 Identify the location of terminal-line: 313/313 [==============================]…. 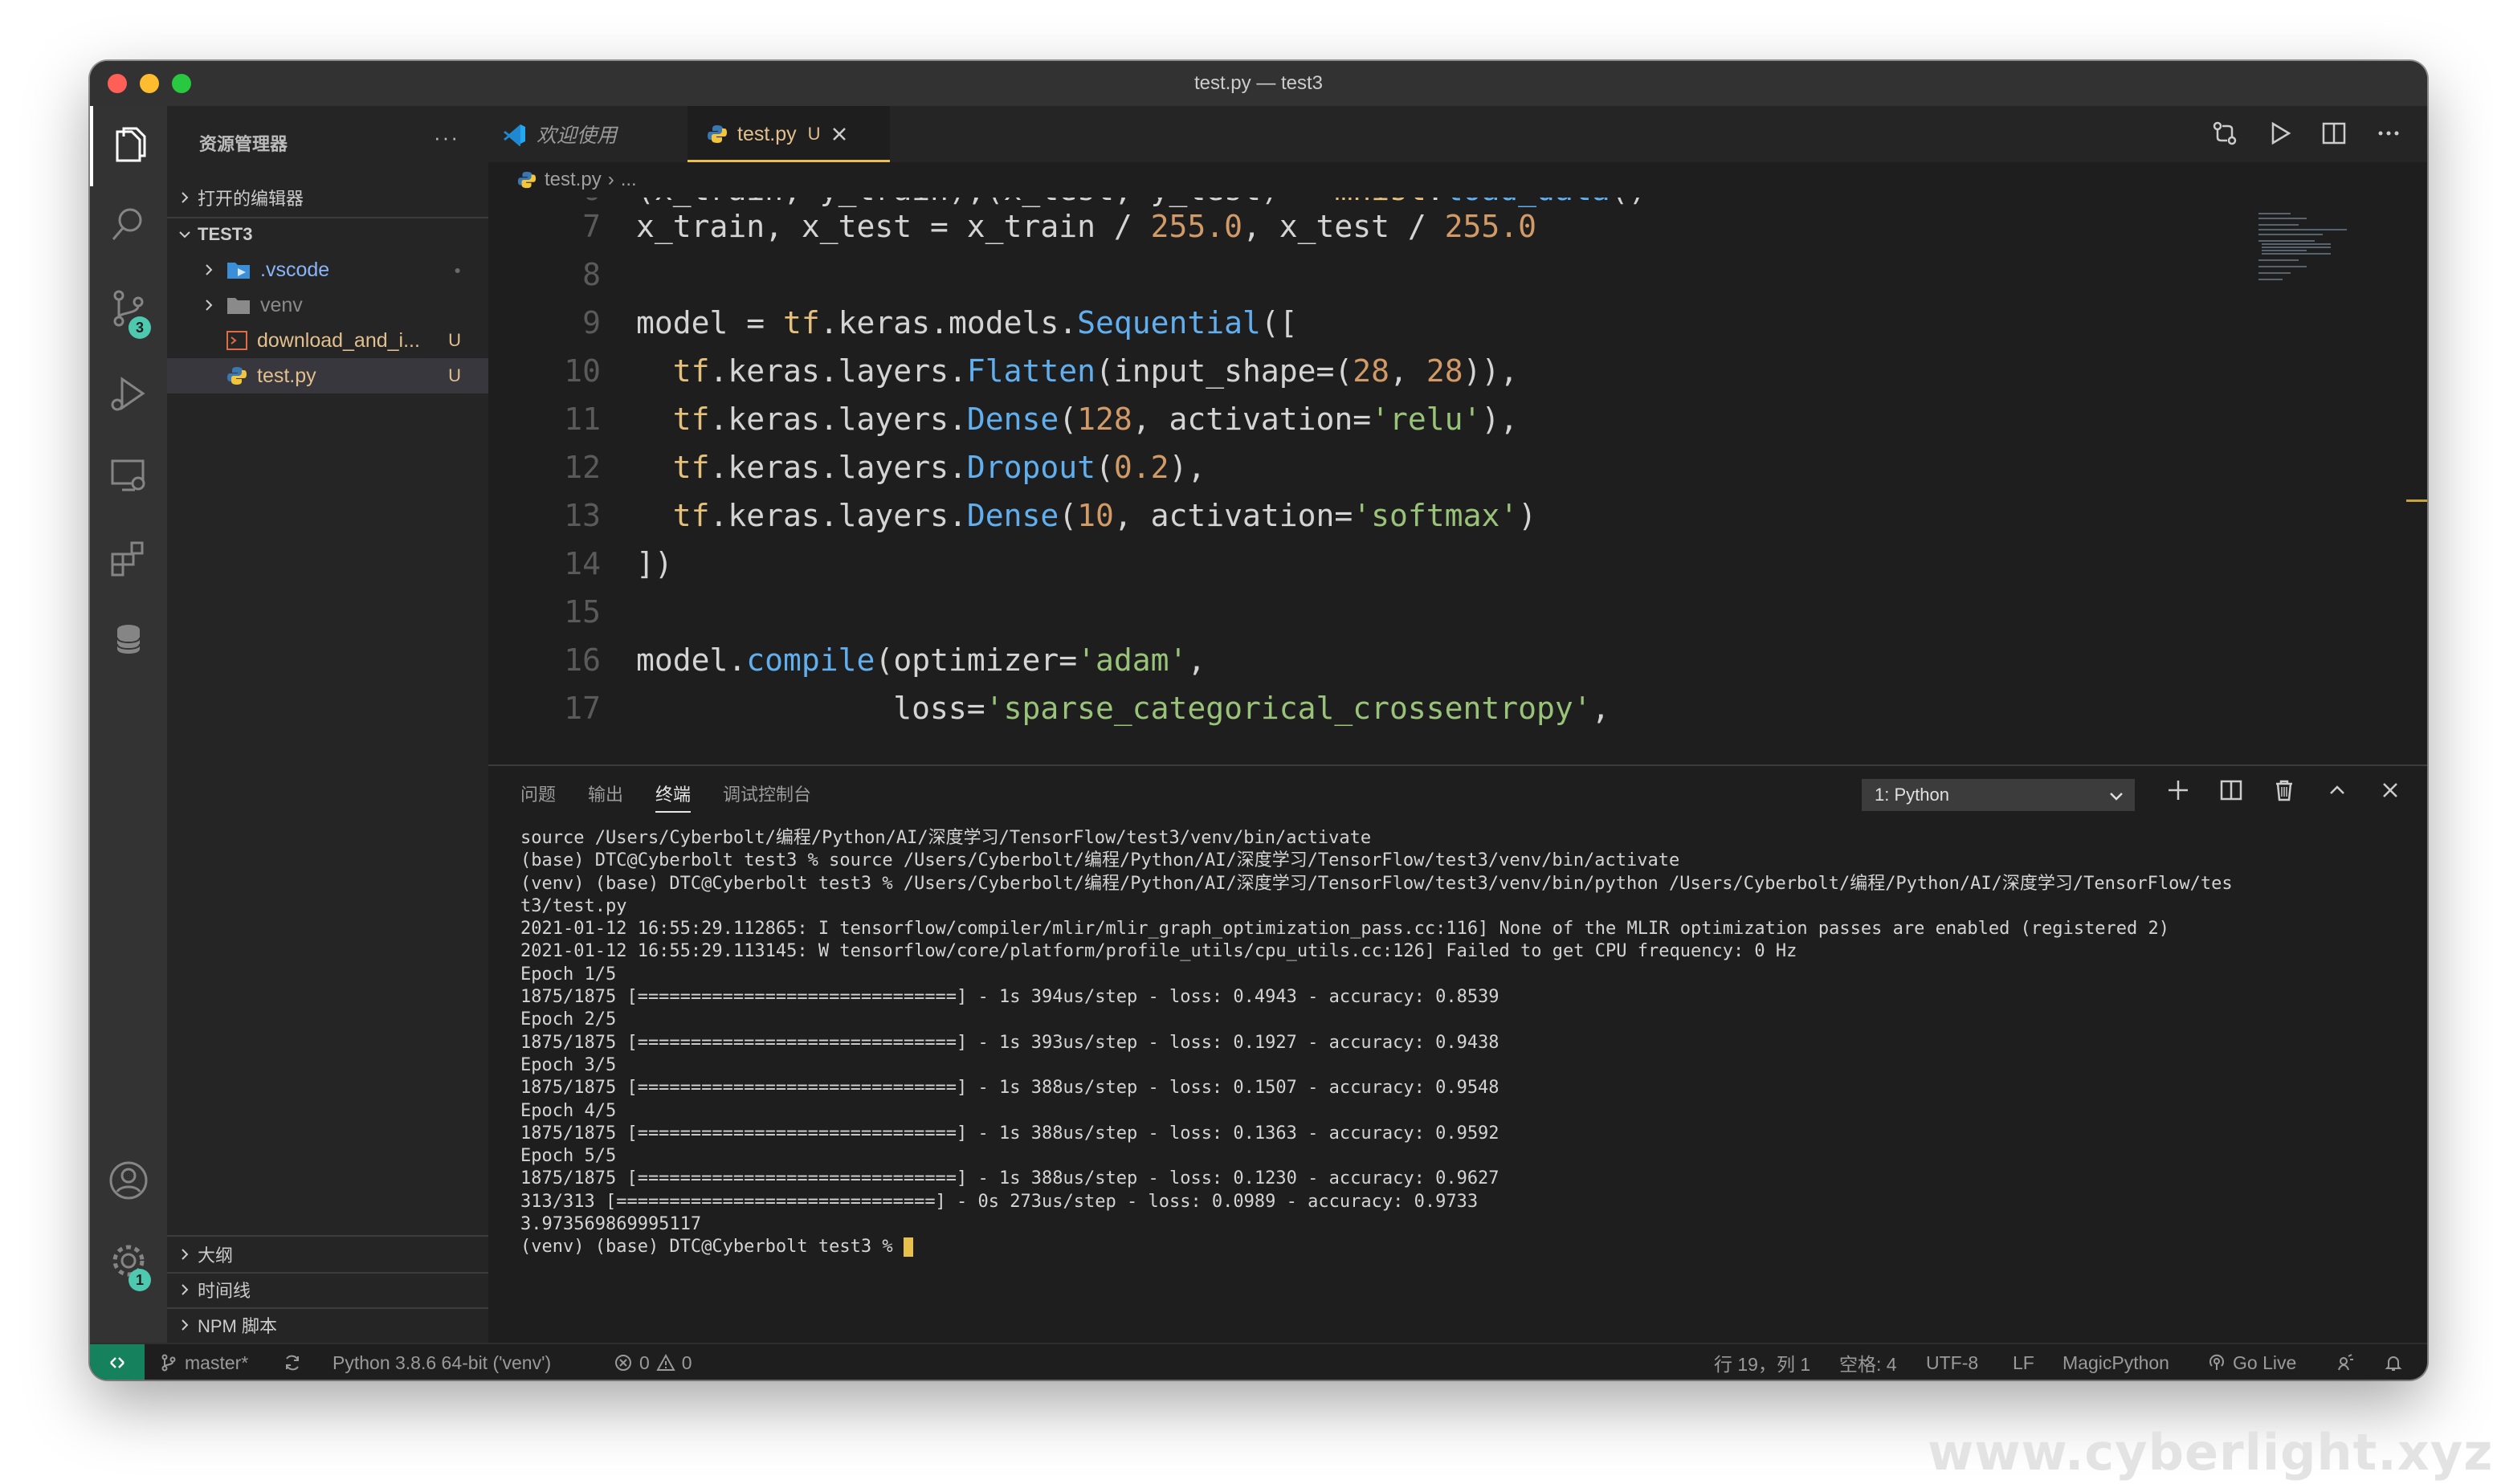
(999, 1201).